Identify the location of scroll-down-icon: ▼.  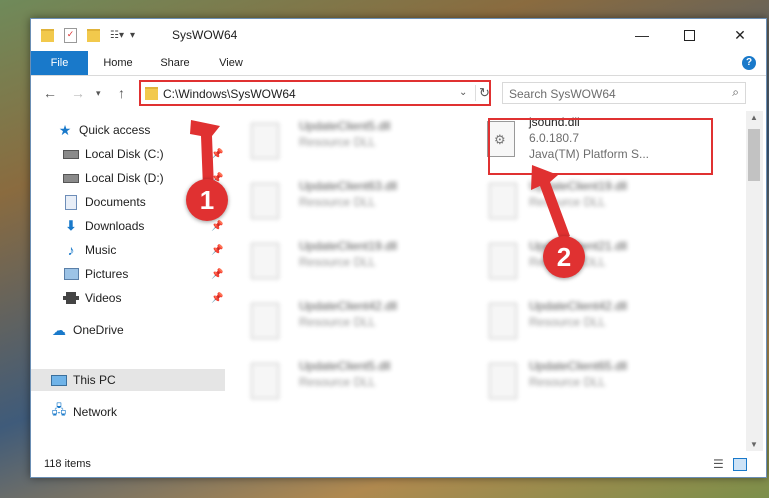
(754, 444).